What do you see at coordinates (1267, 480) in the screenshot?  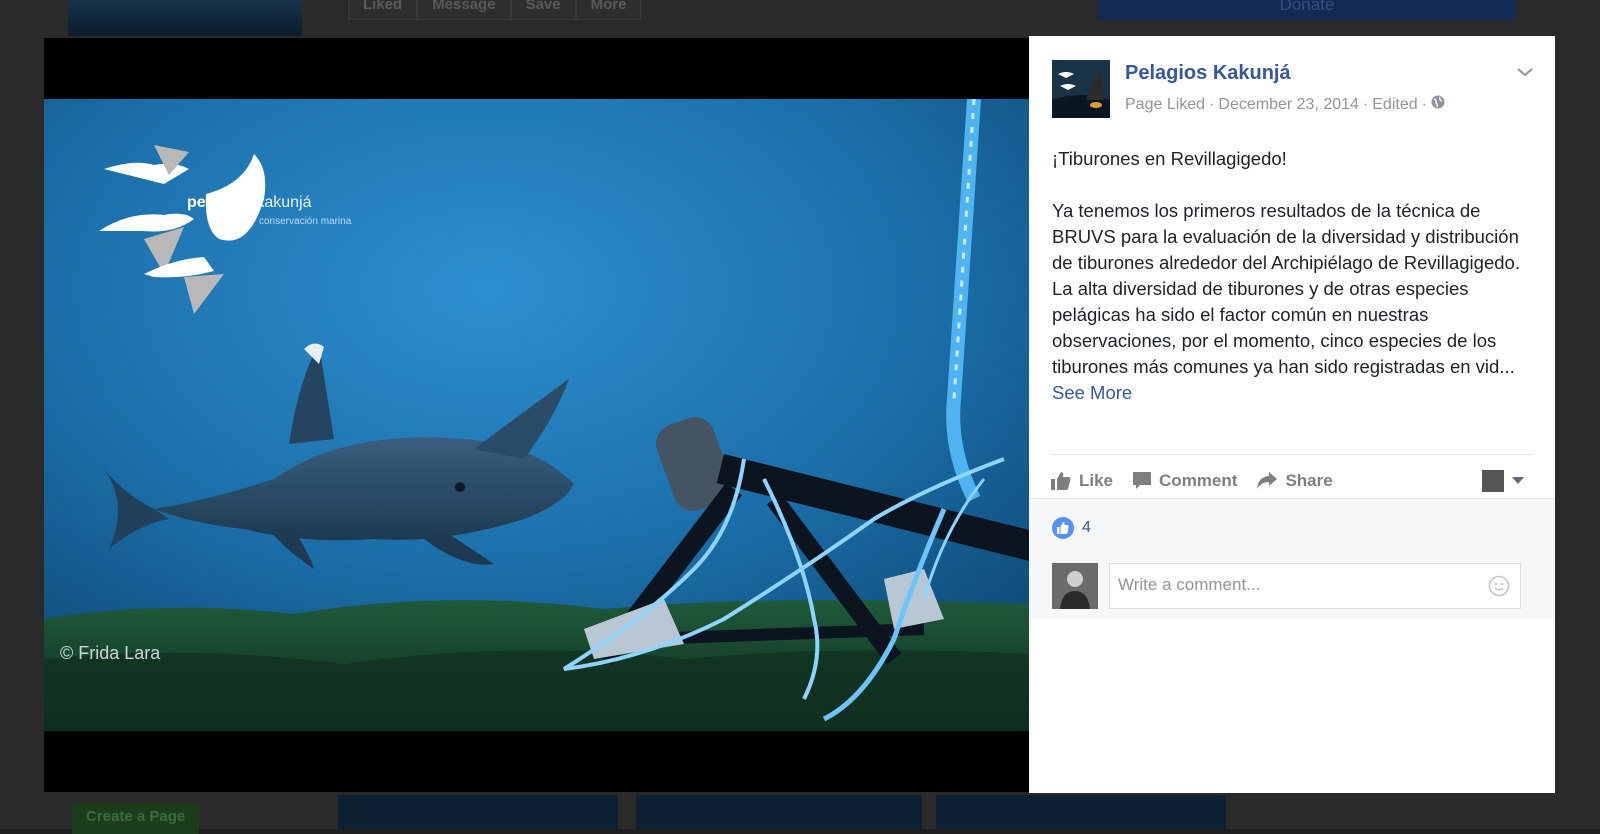 I see `share-icon` at bounding box center [1267, 480].